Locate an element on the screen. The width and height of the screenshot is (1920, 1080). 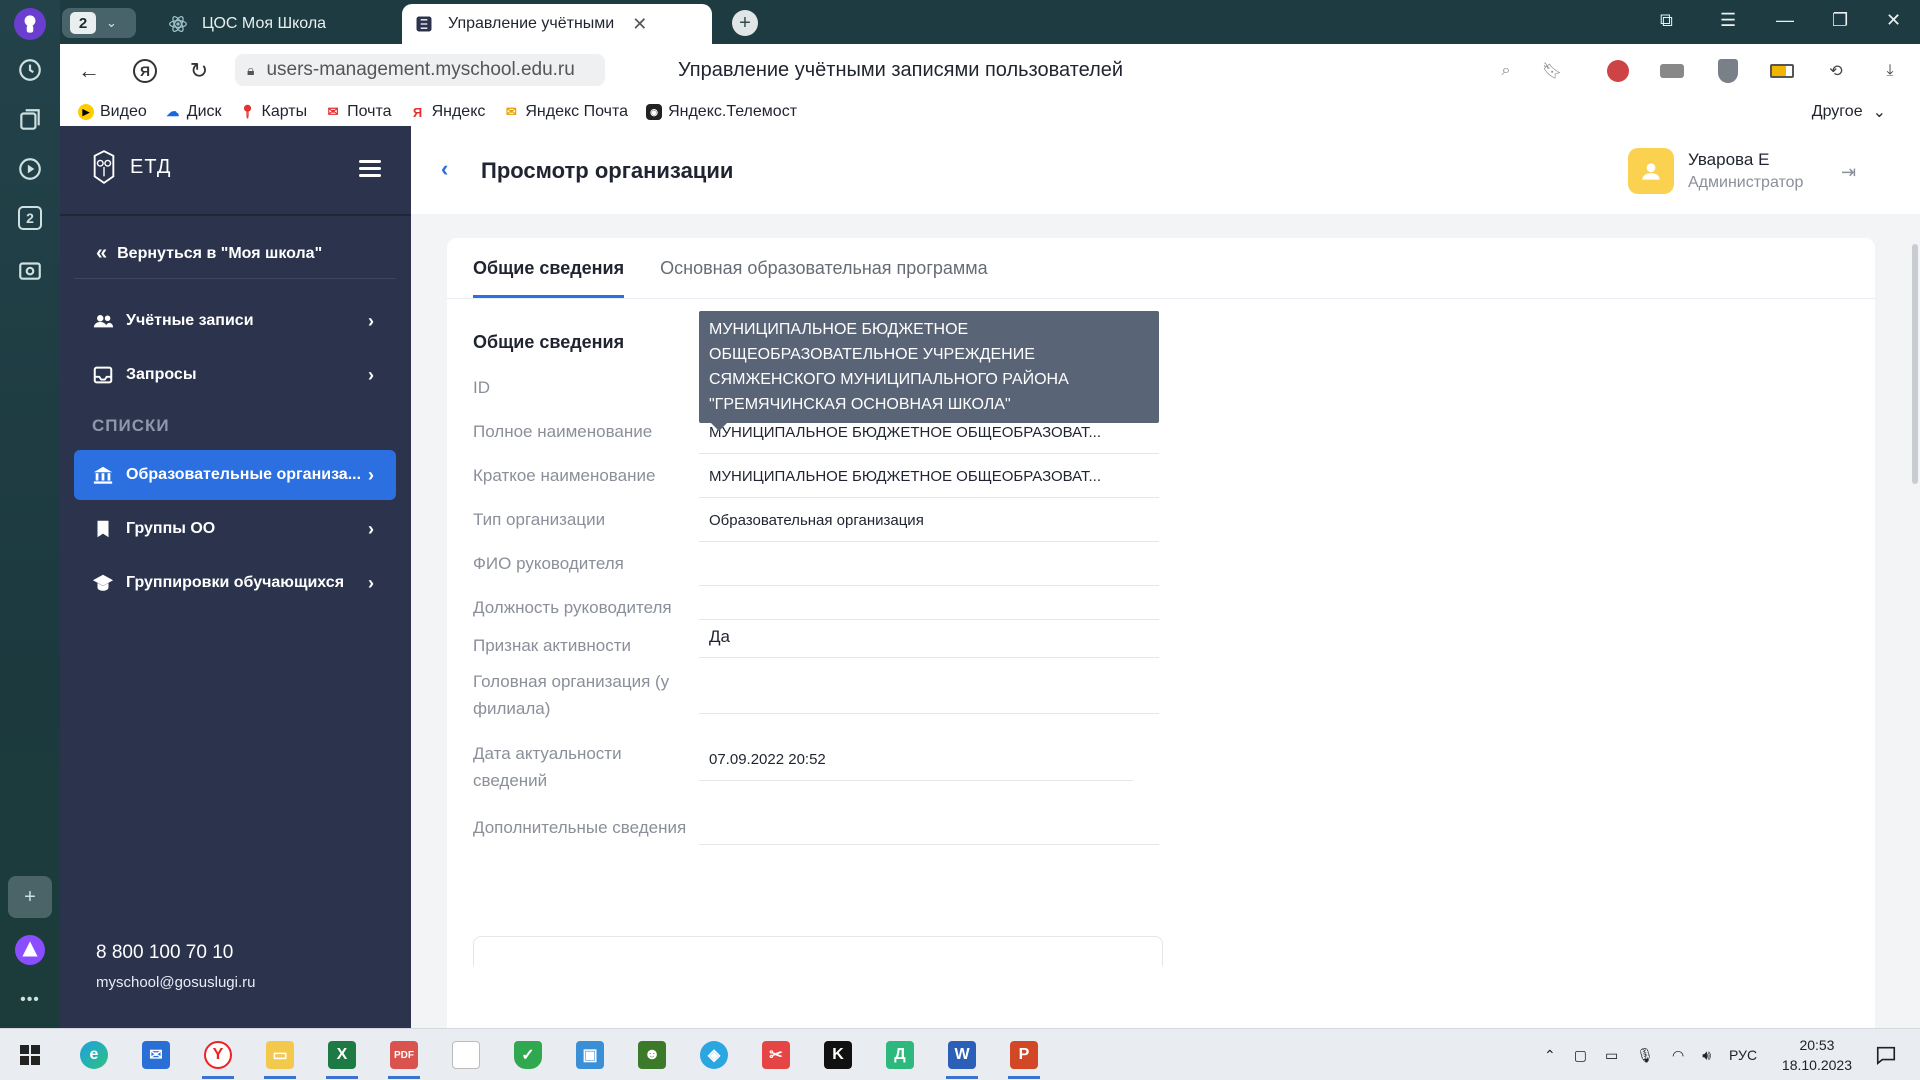
add-panel-icon: + is located at coordinates (30, 897).